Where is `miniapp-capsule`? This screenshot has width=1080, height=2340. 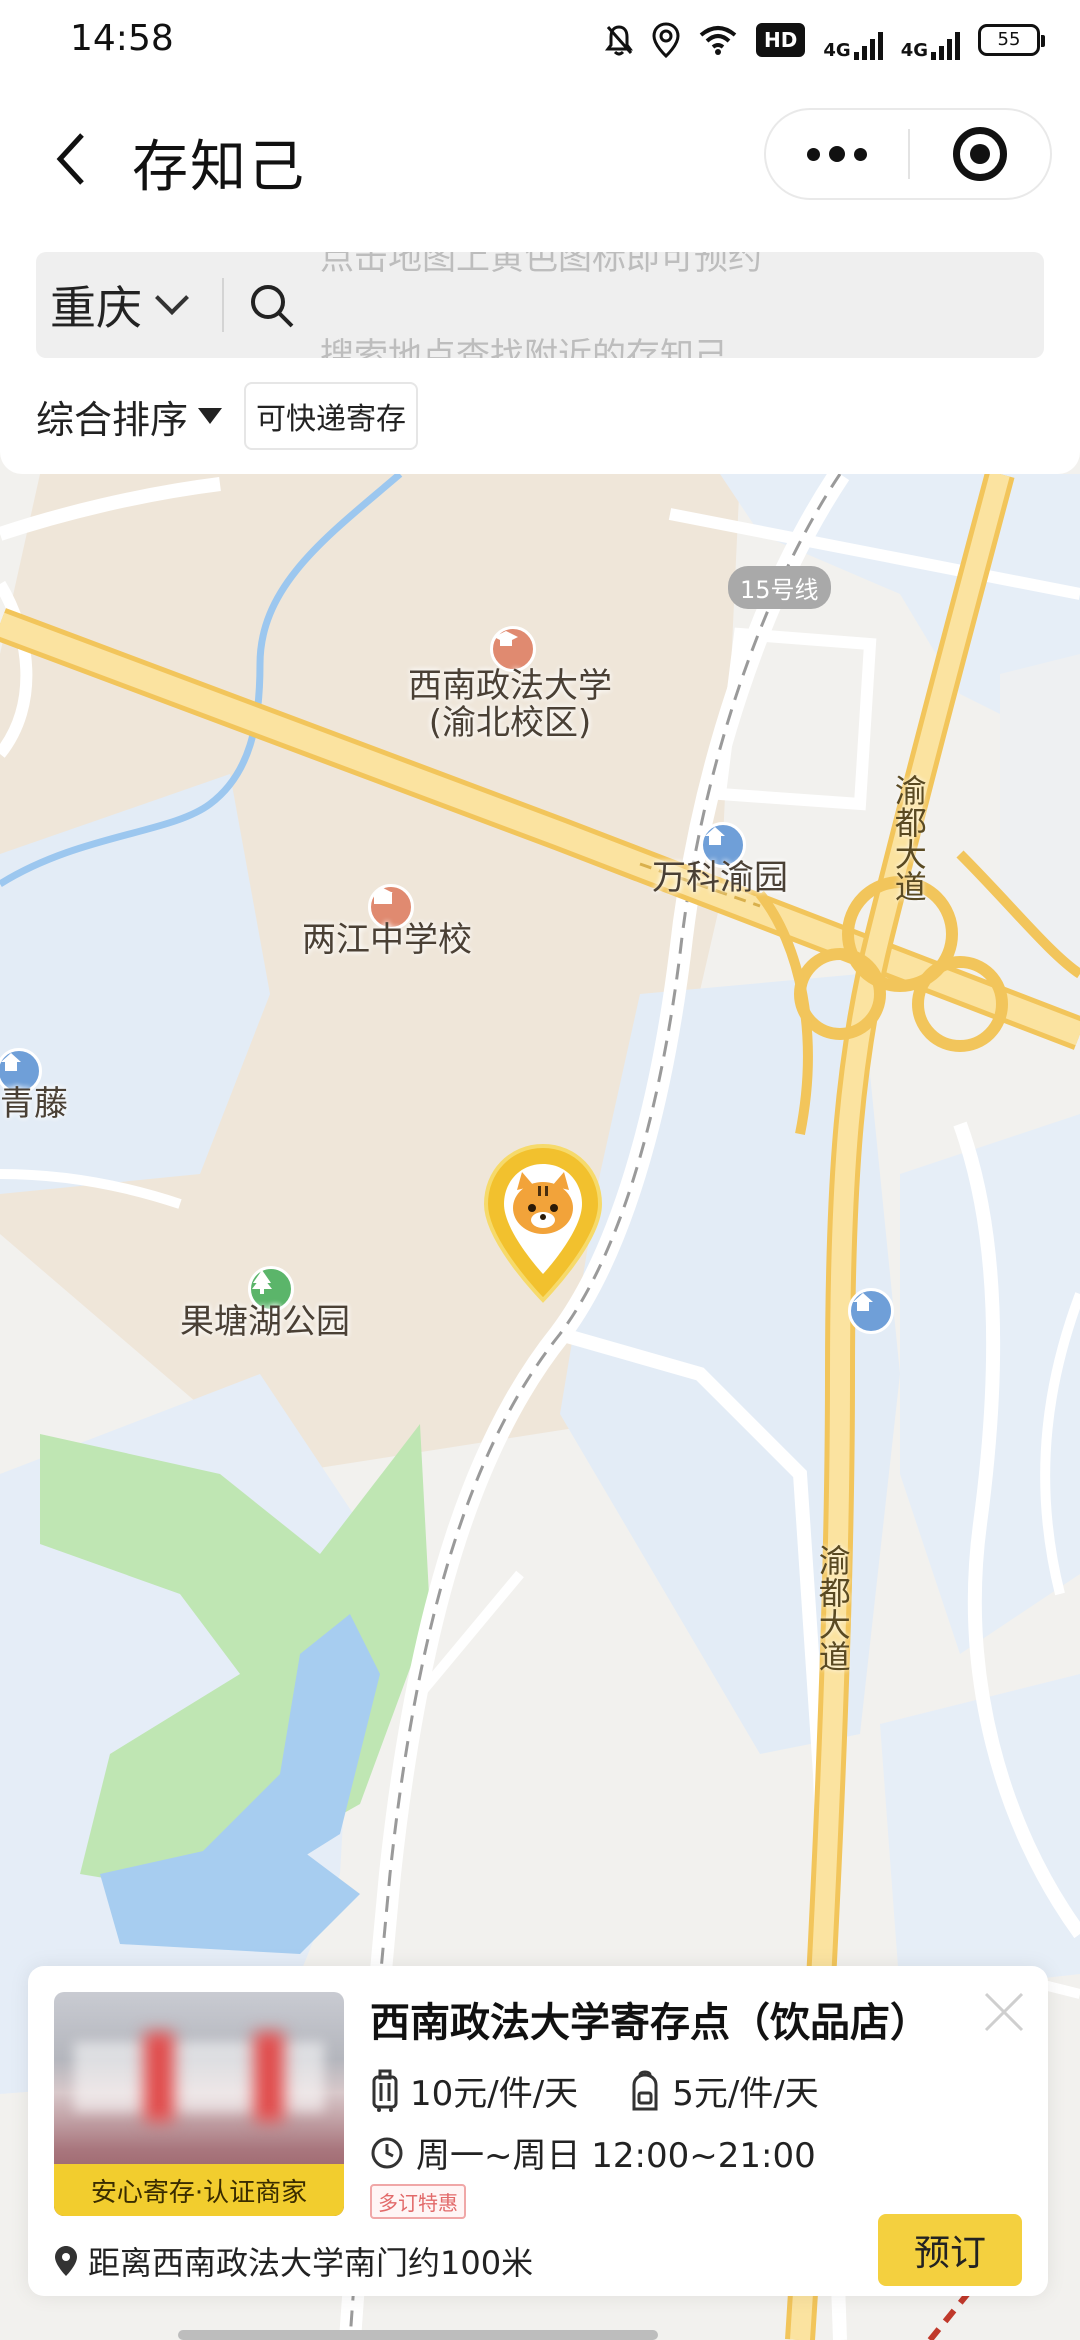
miniapp-capsule is located at coordinates (908, 154).